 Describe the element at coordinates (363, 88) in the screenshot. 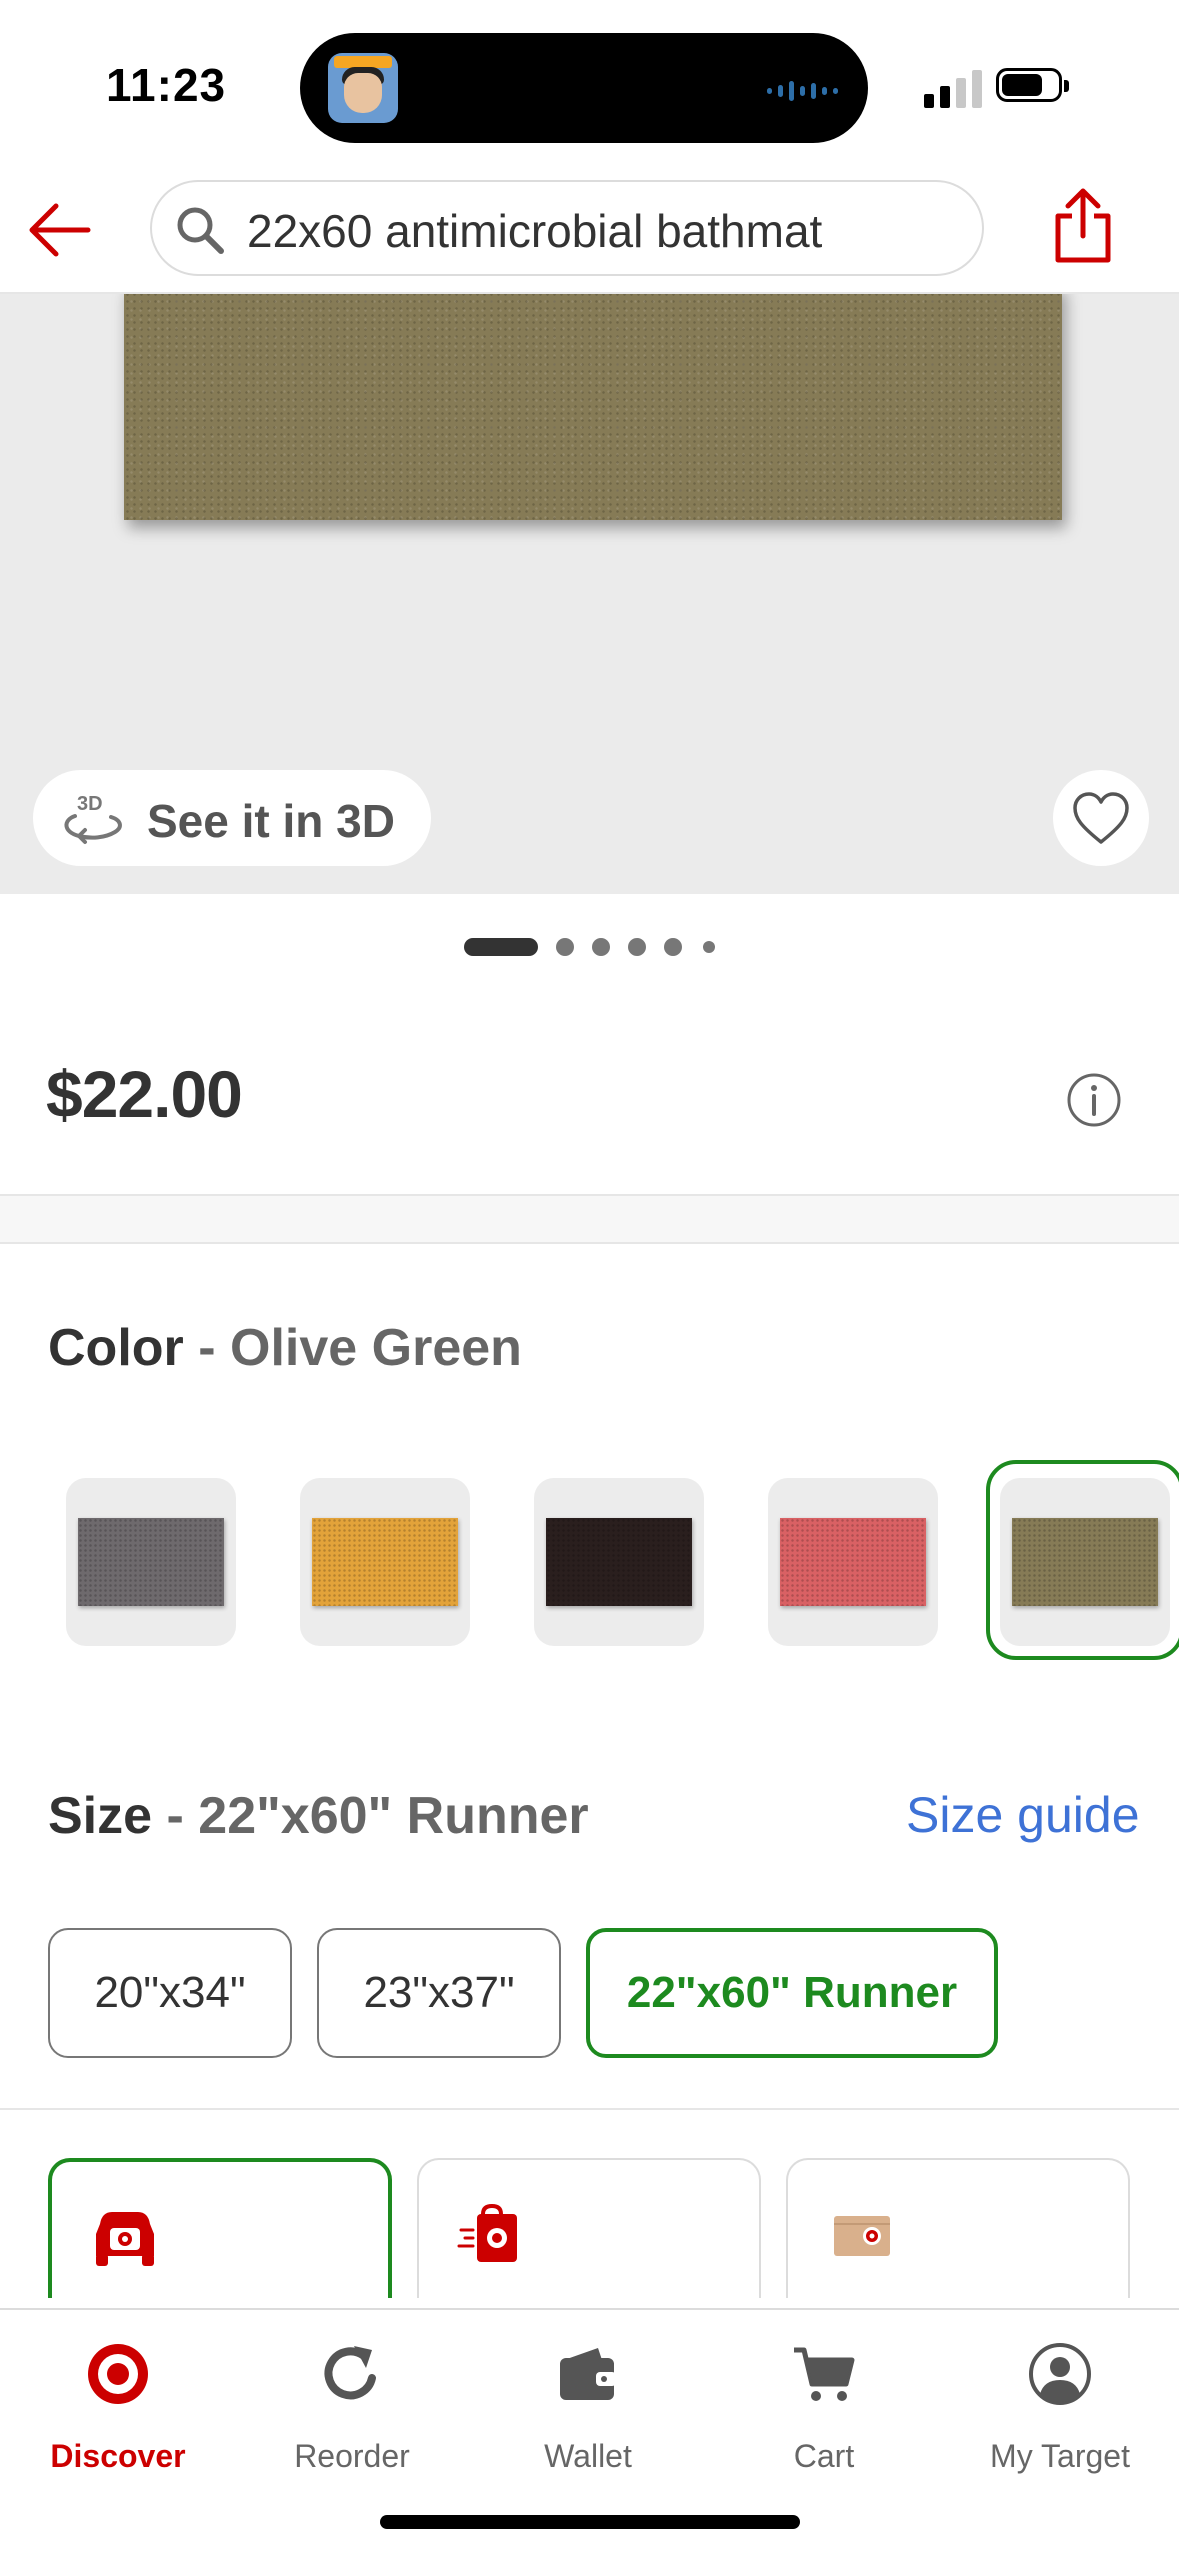

I see `now-playing-artwork` at that location.